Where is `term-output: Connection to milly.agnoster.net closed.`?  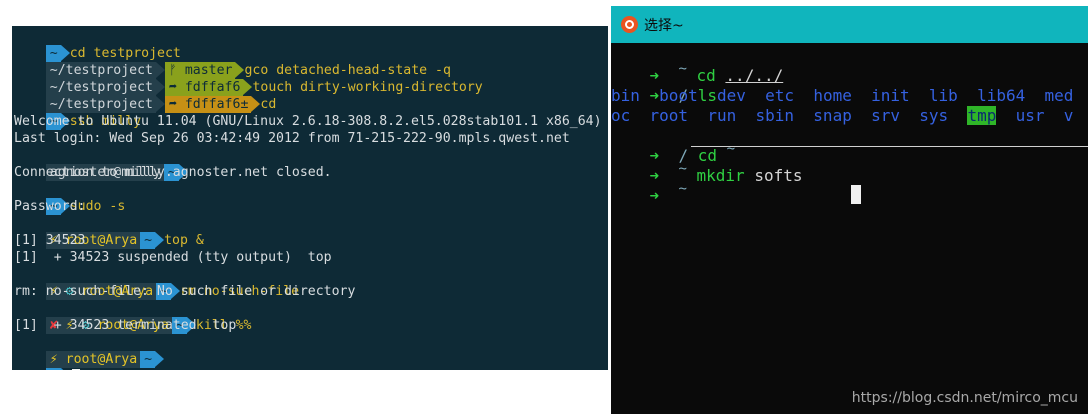 term-output: Connection to milly.agnoster.net closed. is located at coordinates (173, 172).